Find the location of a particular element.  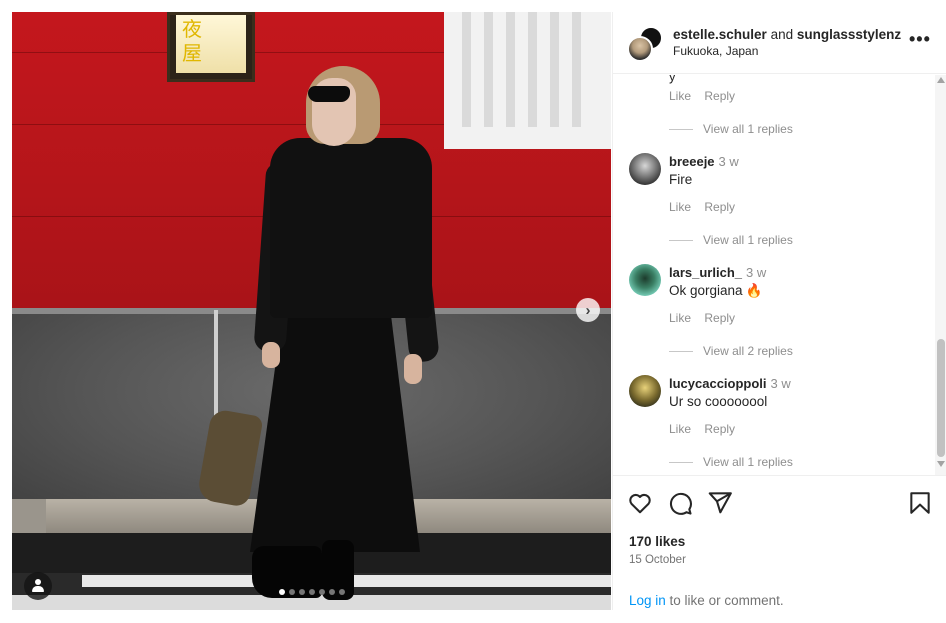

comment-text: Ok gorgiana is located at coordinates (706, 290).